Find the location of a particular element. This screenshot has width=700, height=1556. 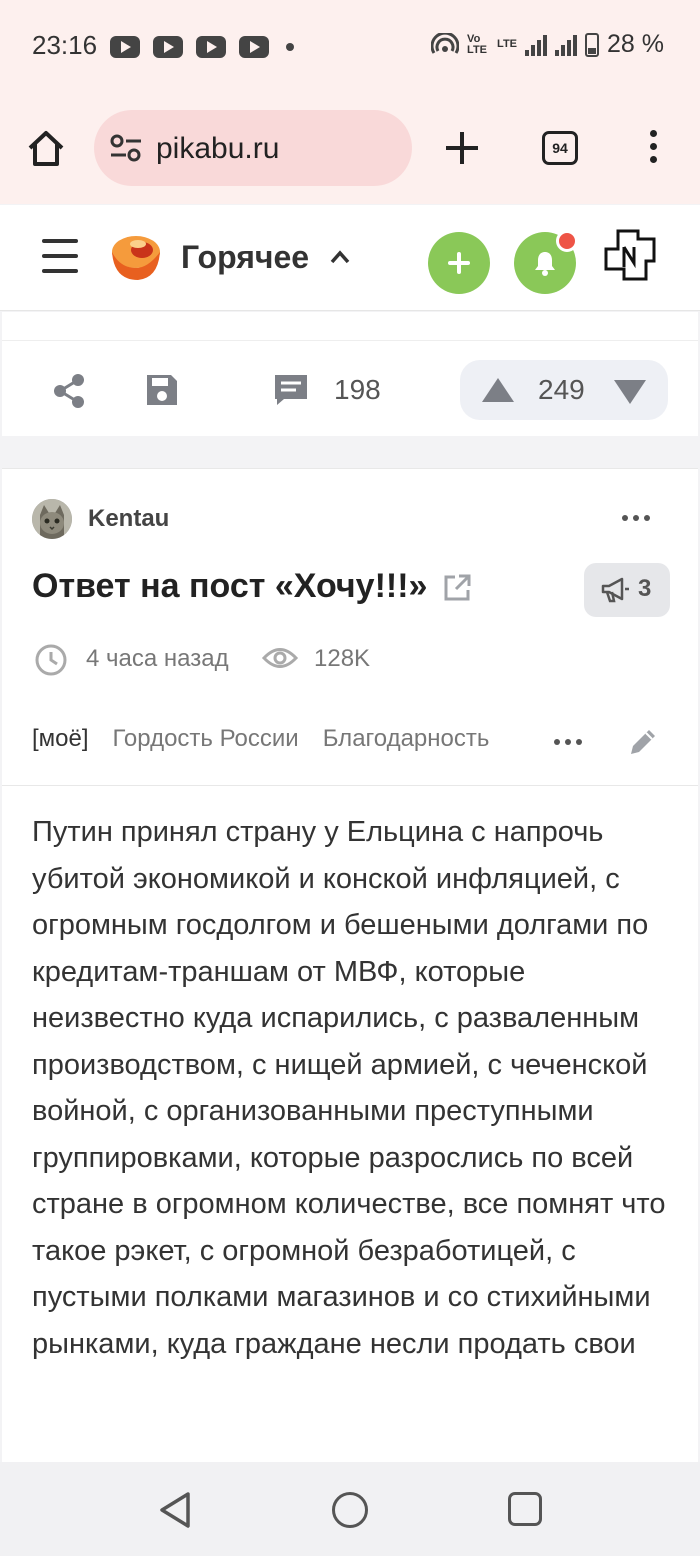

megaphone-icon is located at coordinates (615, 590).